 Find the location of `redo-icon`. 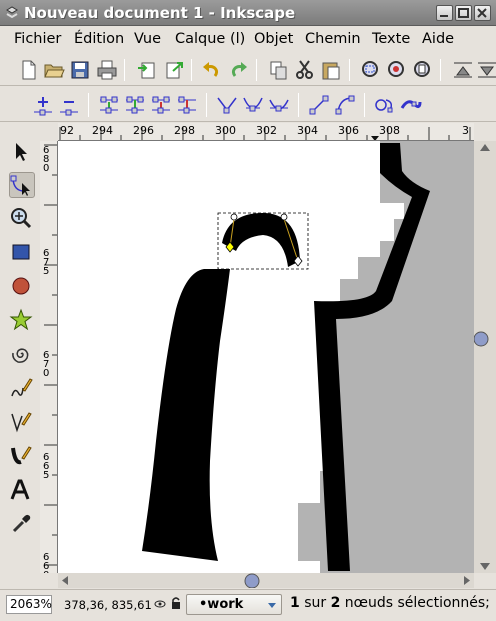

redo-icon is located at coordinates (238, 70).